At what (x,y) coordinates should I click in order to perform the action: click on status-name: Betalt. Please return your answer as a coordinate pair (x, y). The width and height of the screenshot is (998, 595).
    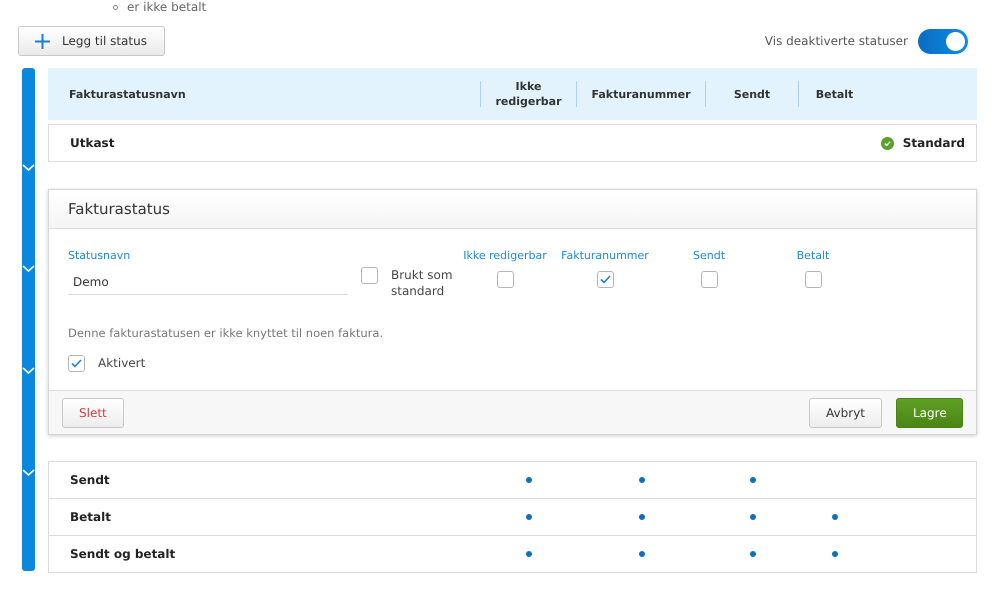
    Looking at the image, I should click on (90, 517).